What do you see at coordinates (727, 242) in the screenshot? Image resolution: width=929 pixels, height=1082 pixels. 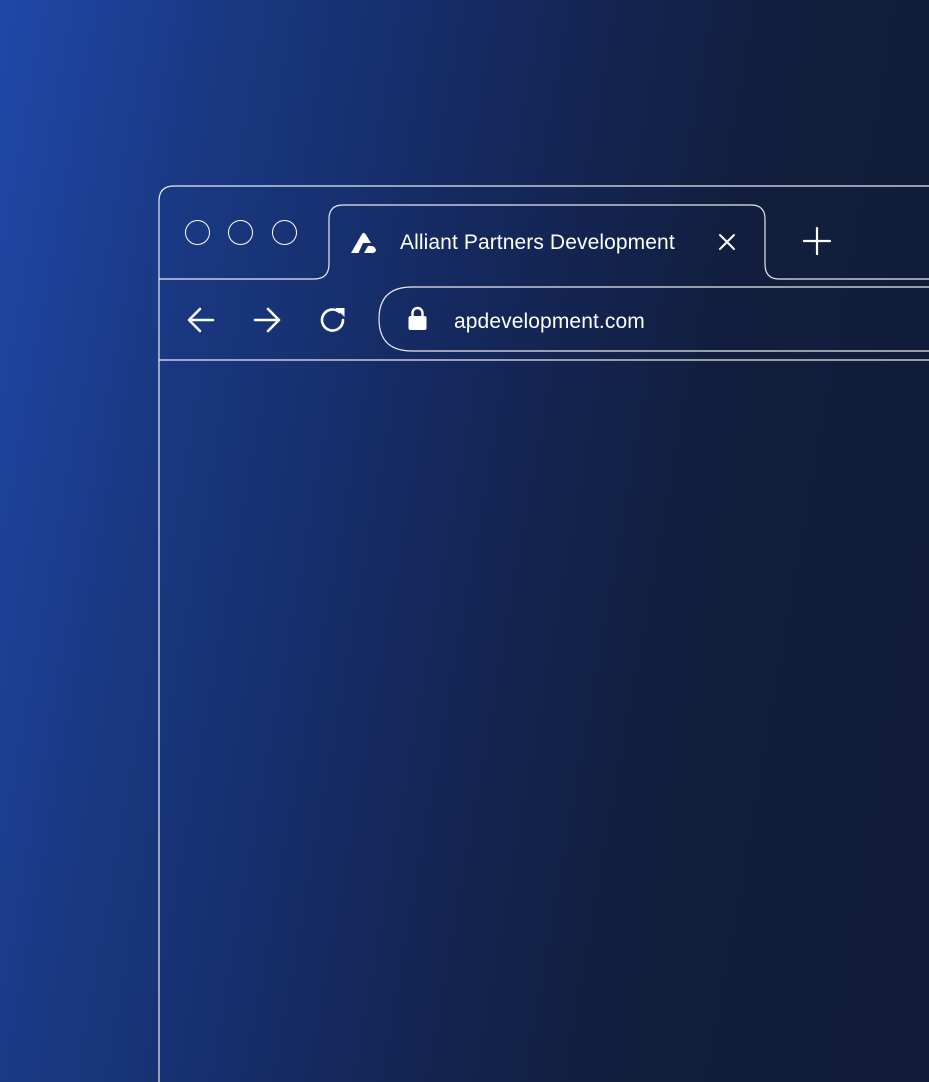 I see `close-icon` at bounding box center [727, 242].